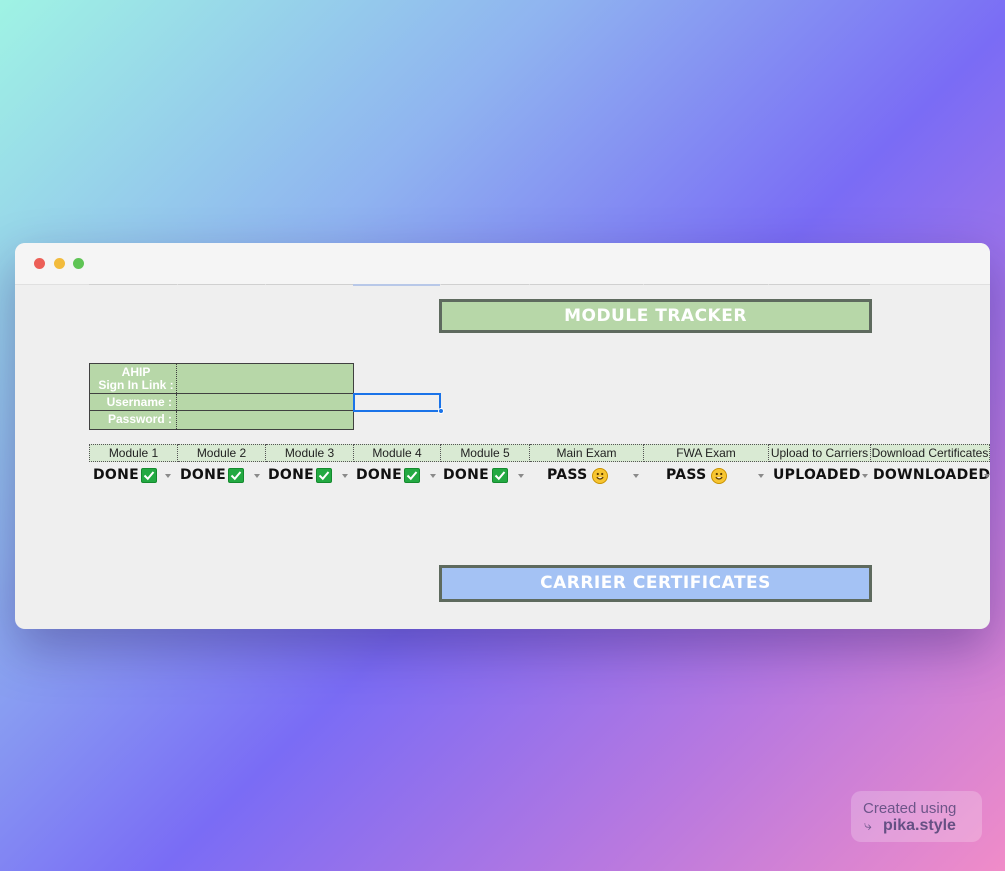 The image size is (1005, 871). I want to click on status-module-3-dropdown: DONE, so click(310, 476).